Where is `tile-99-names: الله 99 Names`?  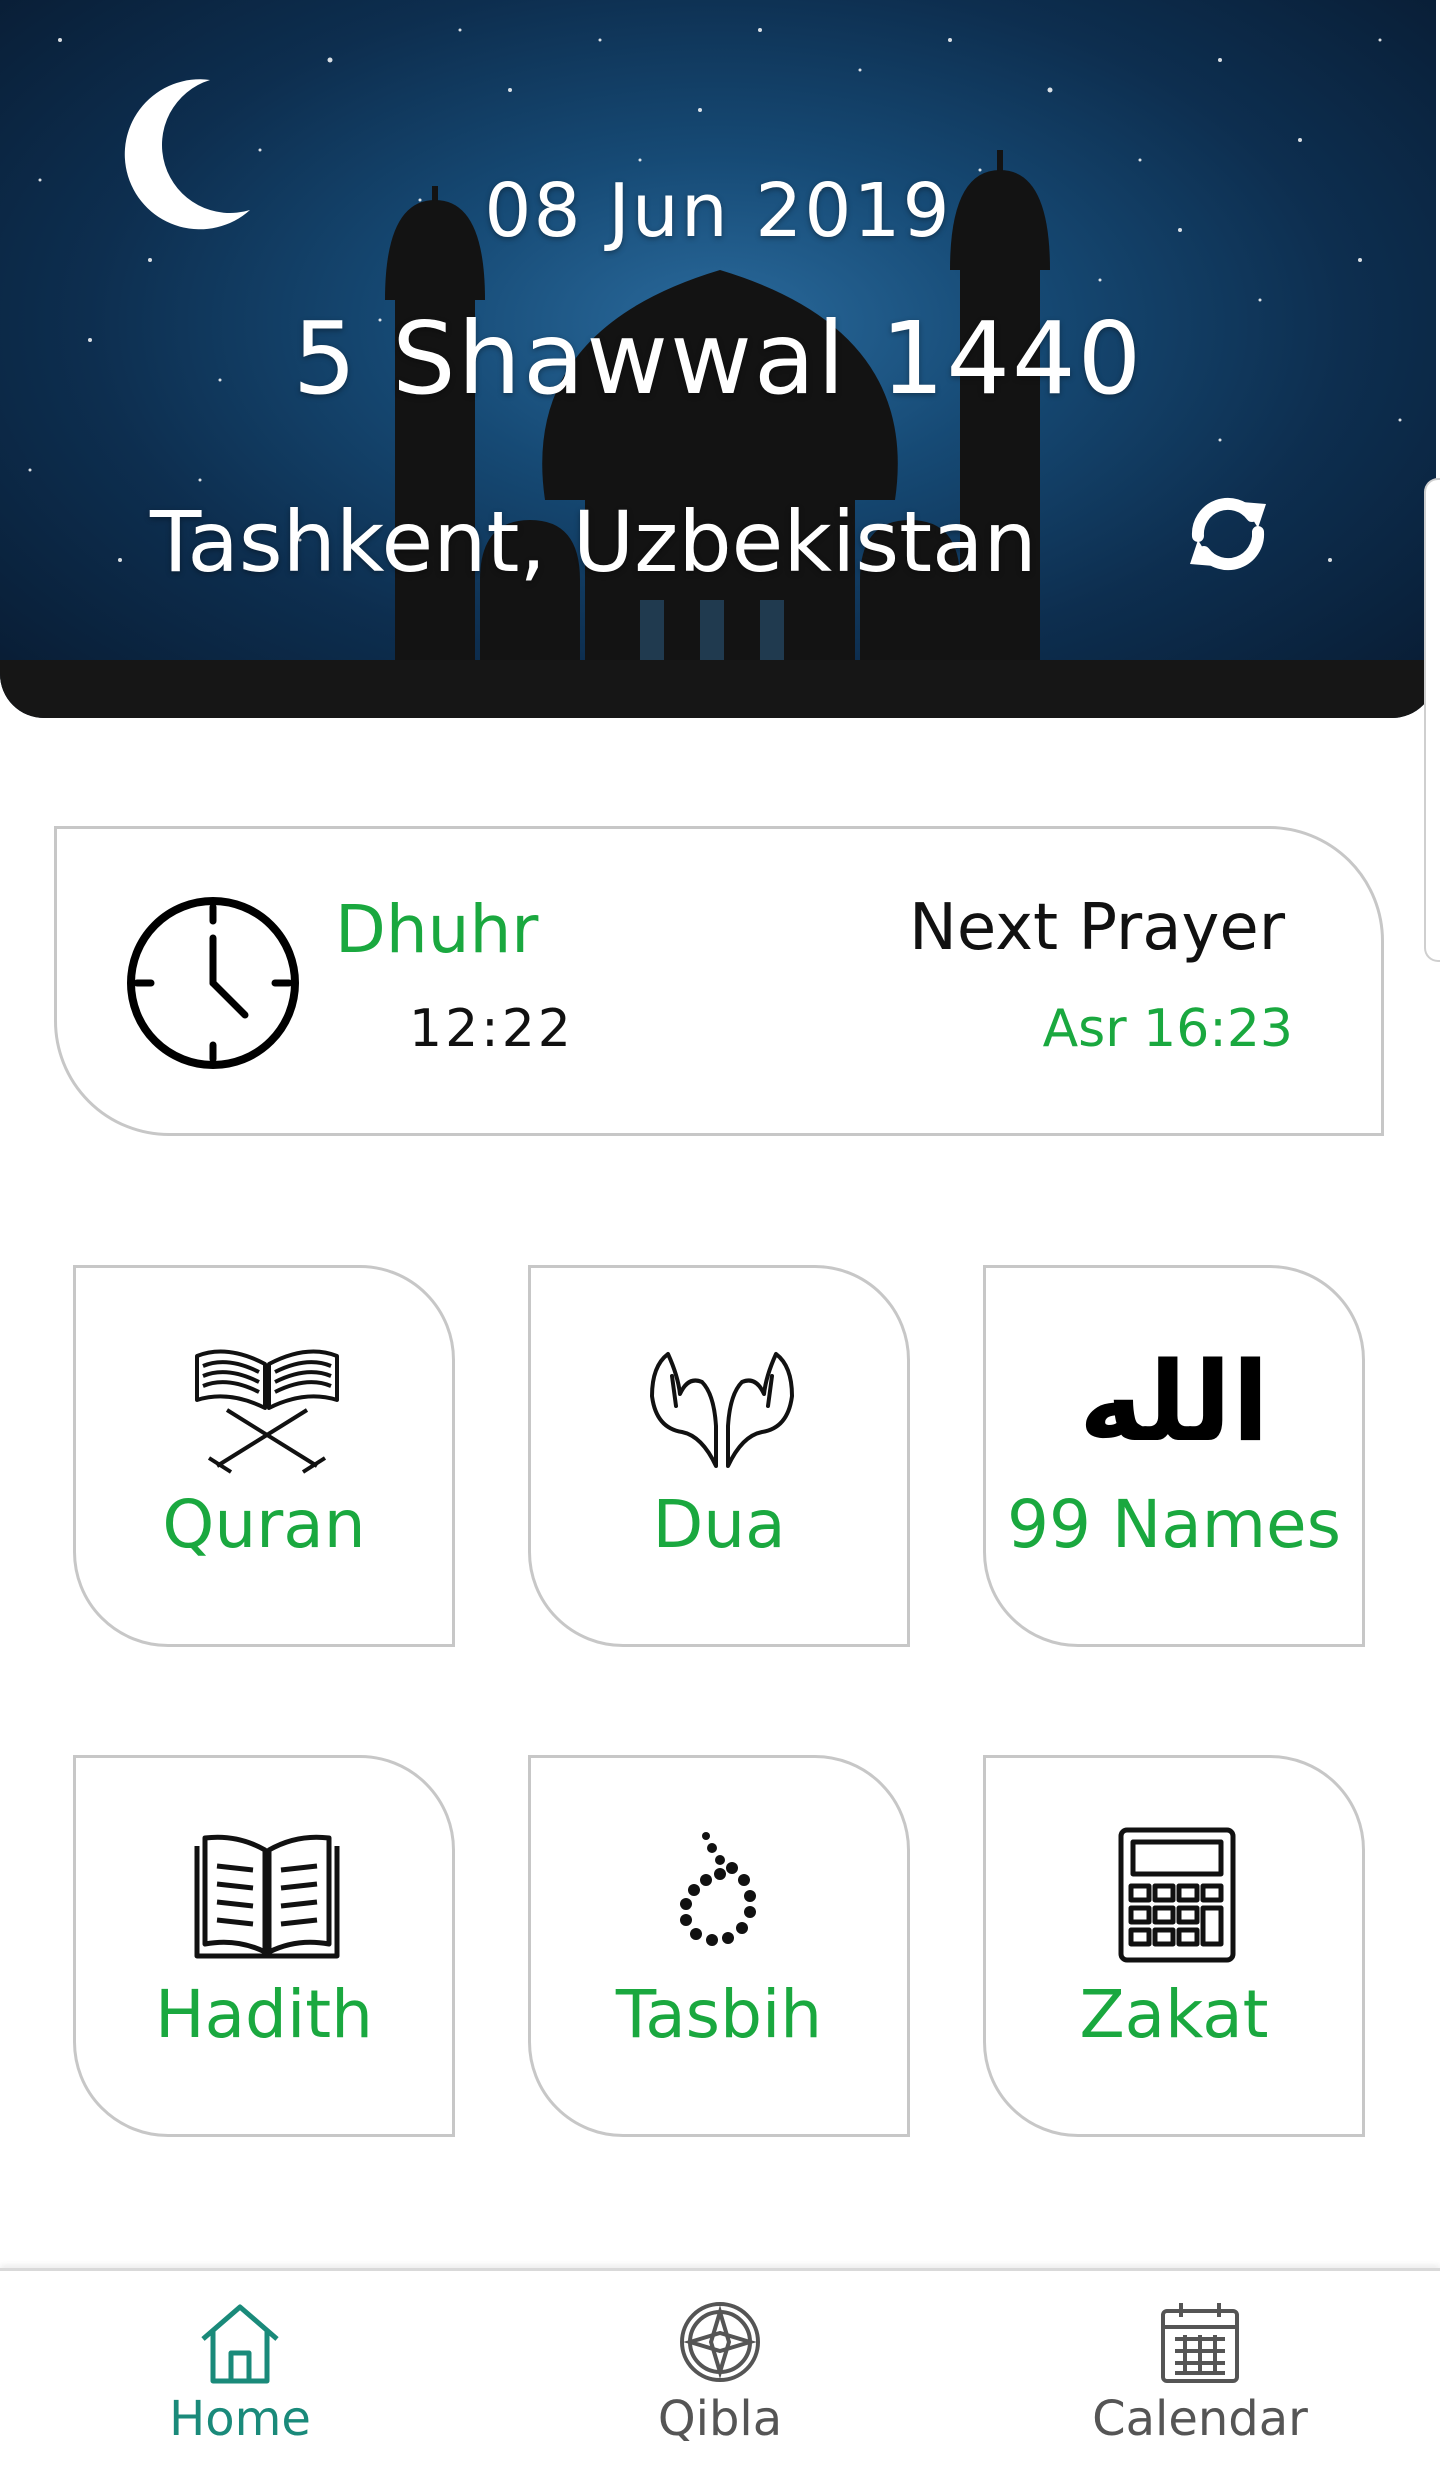
tile-99-names: الله 99 Names is located at coordinates (1174, 1456).